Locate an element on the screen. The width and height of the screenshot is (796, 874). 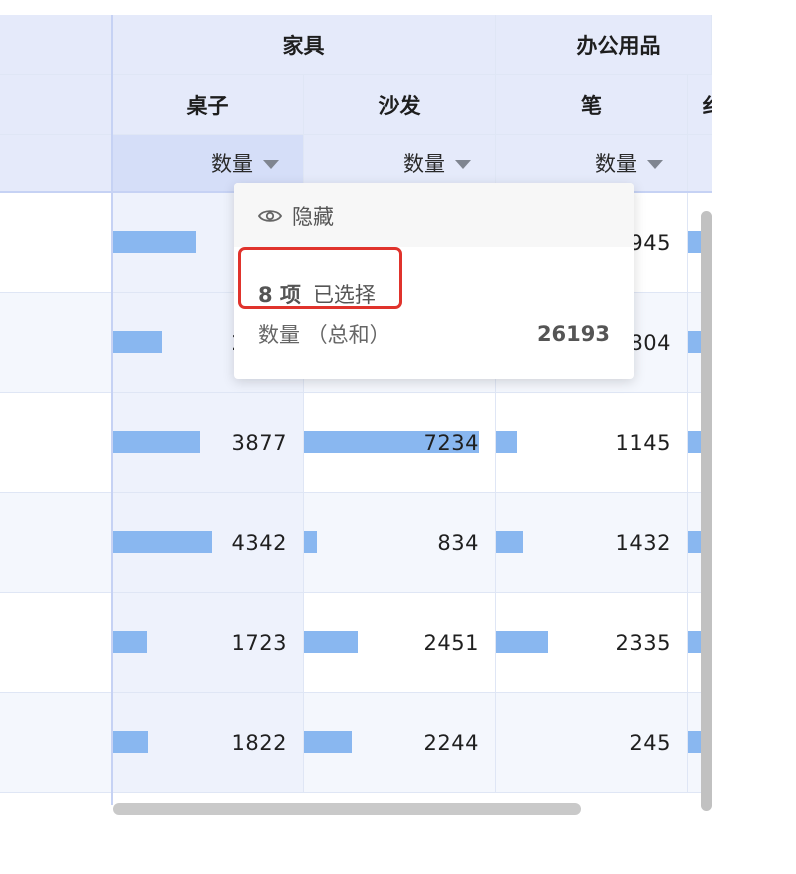
table-cell: 834 is located at coordinates (400, 543).